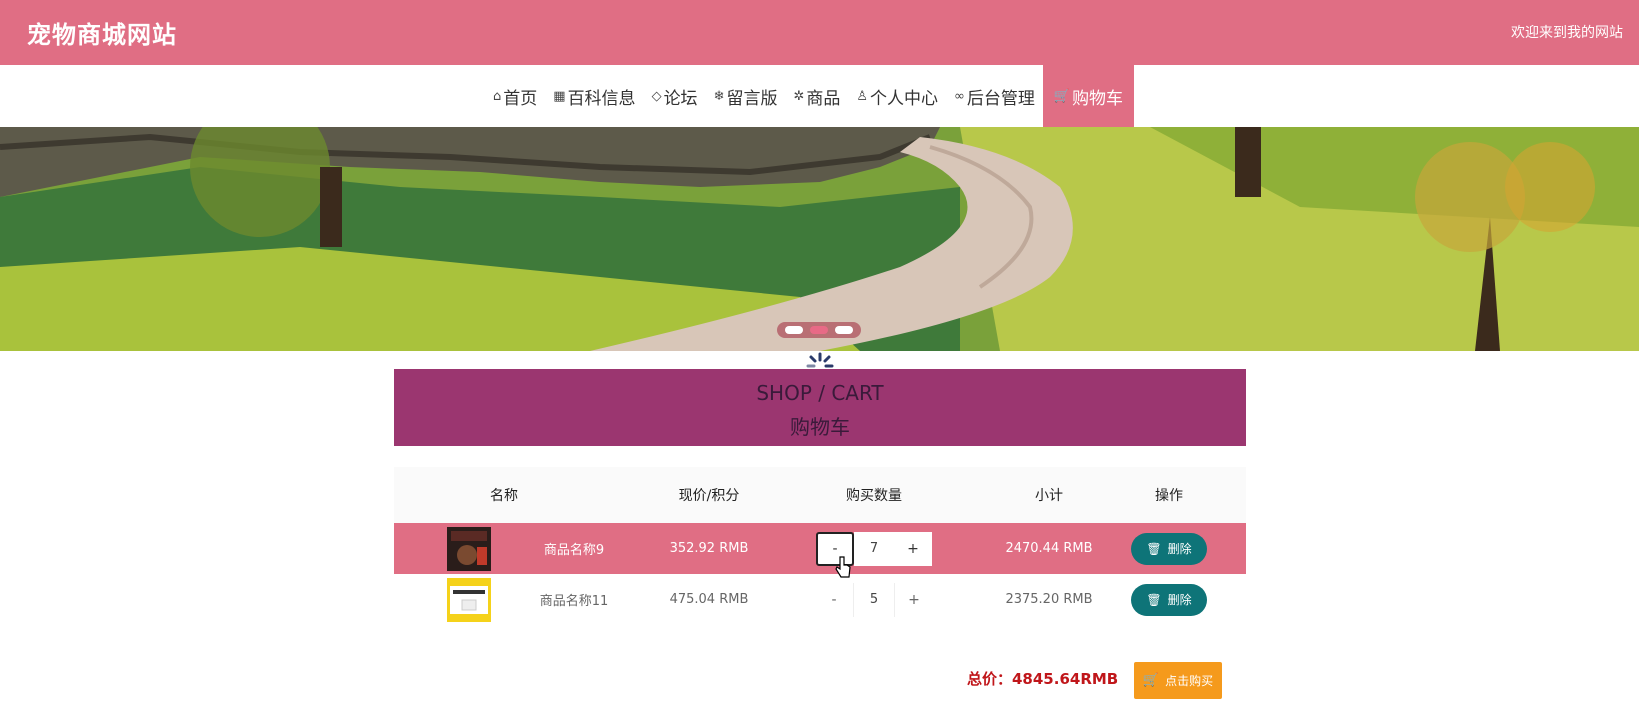 This screenshot has width=1639, height=719. I want to click on nav-item-products: ✲ 商品, so click(816, 96).